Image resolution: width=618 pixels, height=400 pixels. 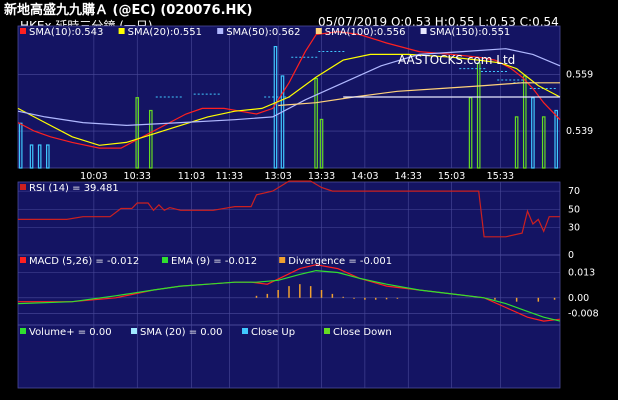 What do you see at coordinates (574, 209) in the screenshot?
I see `rsi-y-tick: 50` at bounding box center [574, 209].